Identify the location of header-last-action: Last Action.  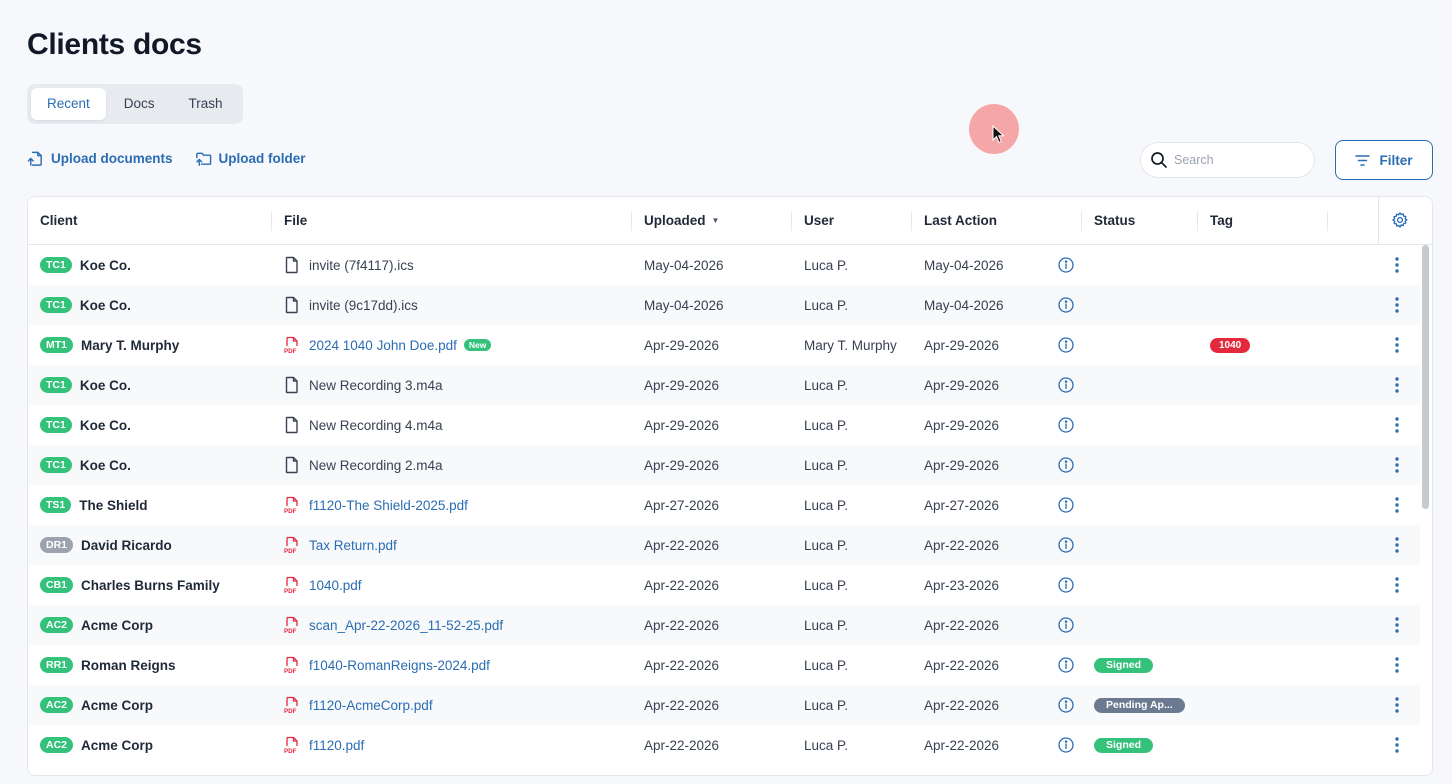
(960, 221).